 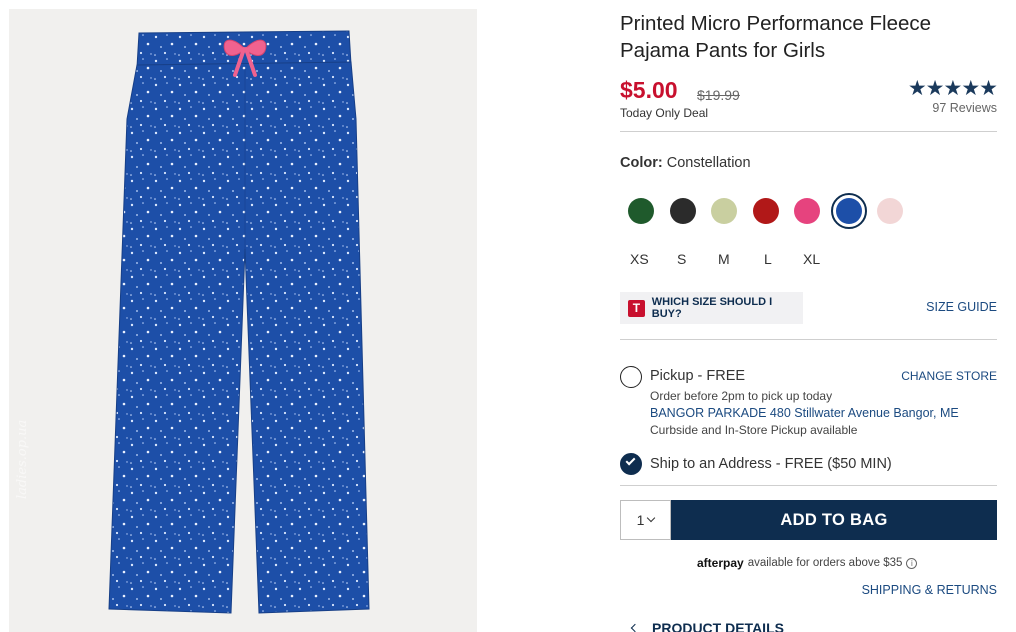 What do you see at coordinates (630, 460) in the screenshot?
I see `checkmark-icon` at bounding box center [630, 460].